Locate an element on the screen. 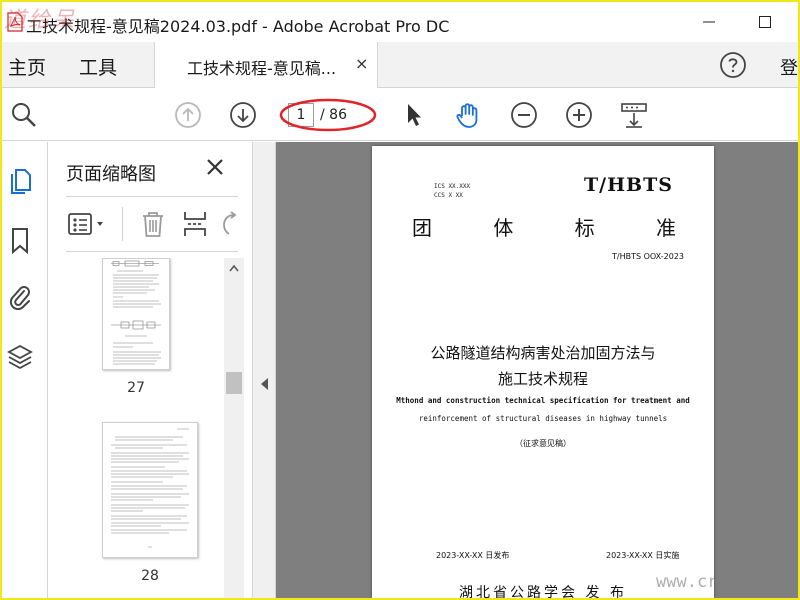 Image resolution: width=800 pixels, height=600 pixels. publish-date: 2023-XX-XX 日发布 is located at coordinates (473, 555).